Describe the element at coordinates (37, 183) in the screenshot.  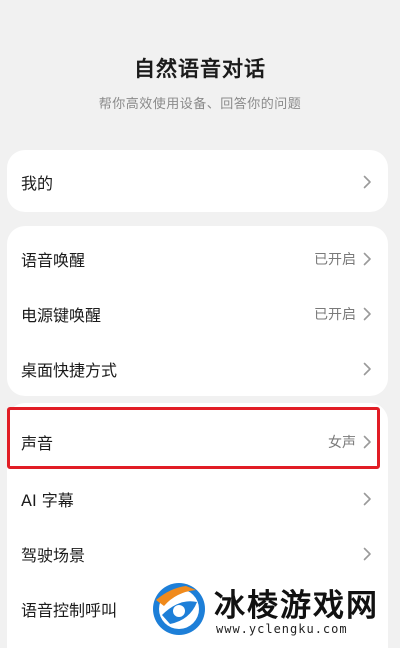
I see `row-label: 我的` at that location.